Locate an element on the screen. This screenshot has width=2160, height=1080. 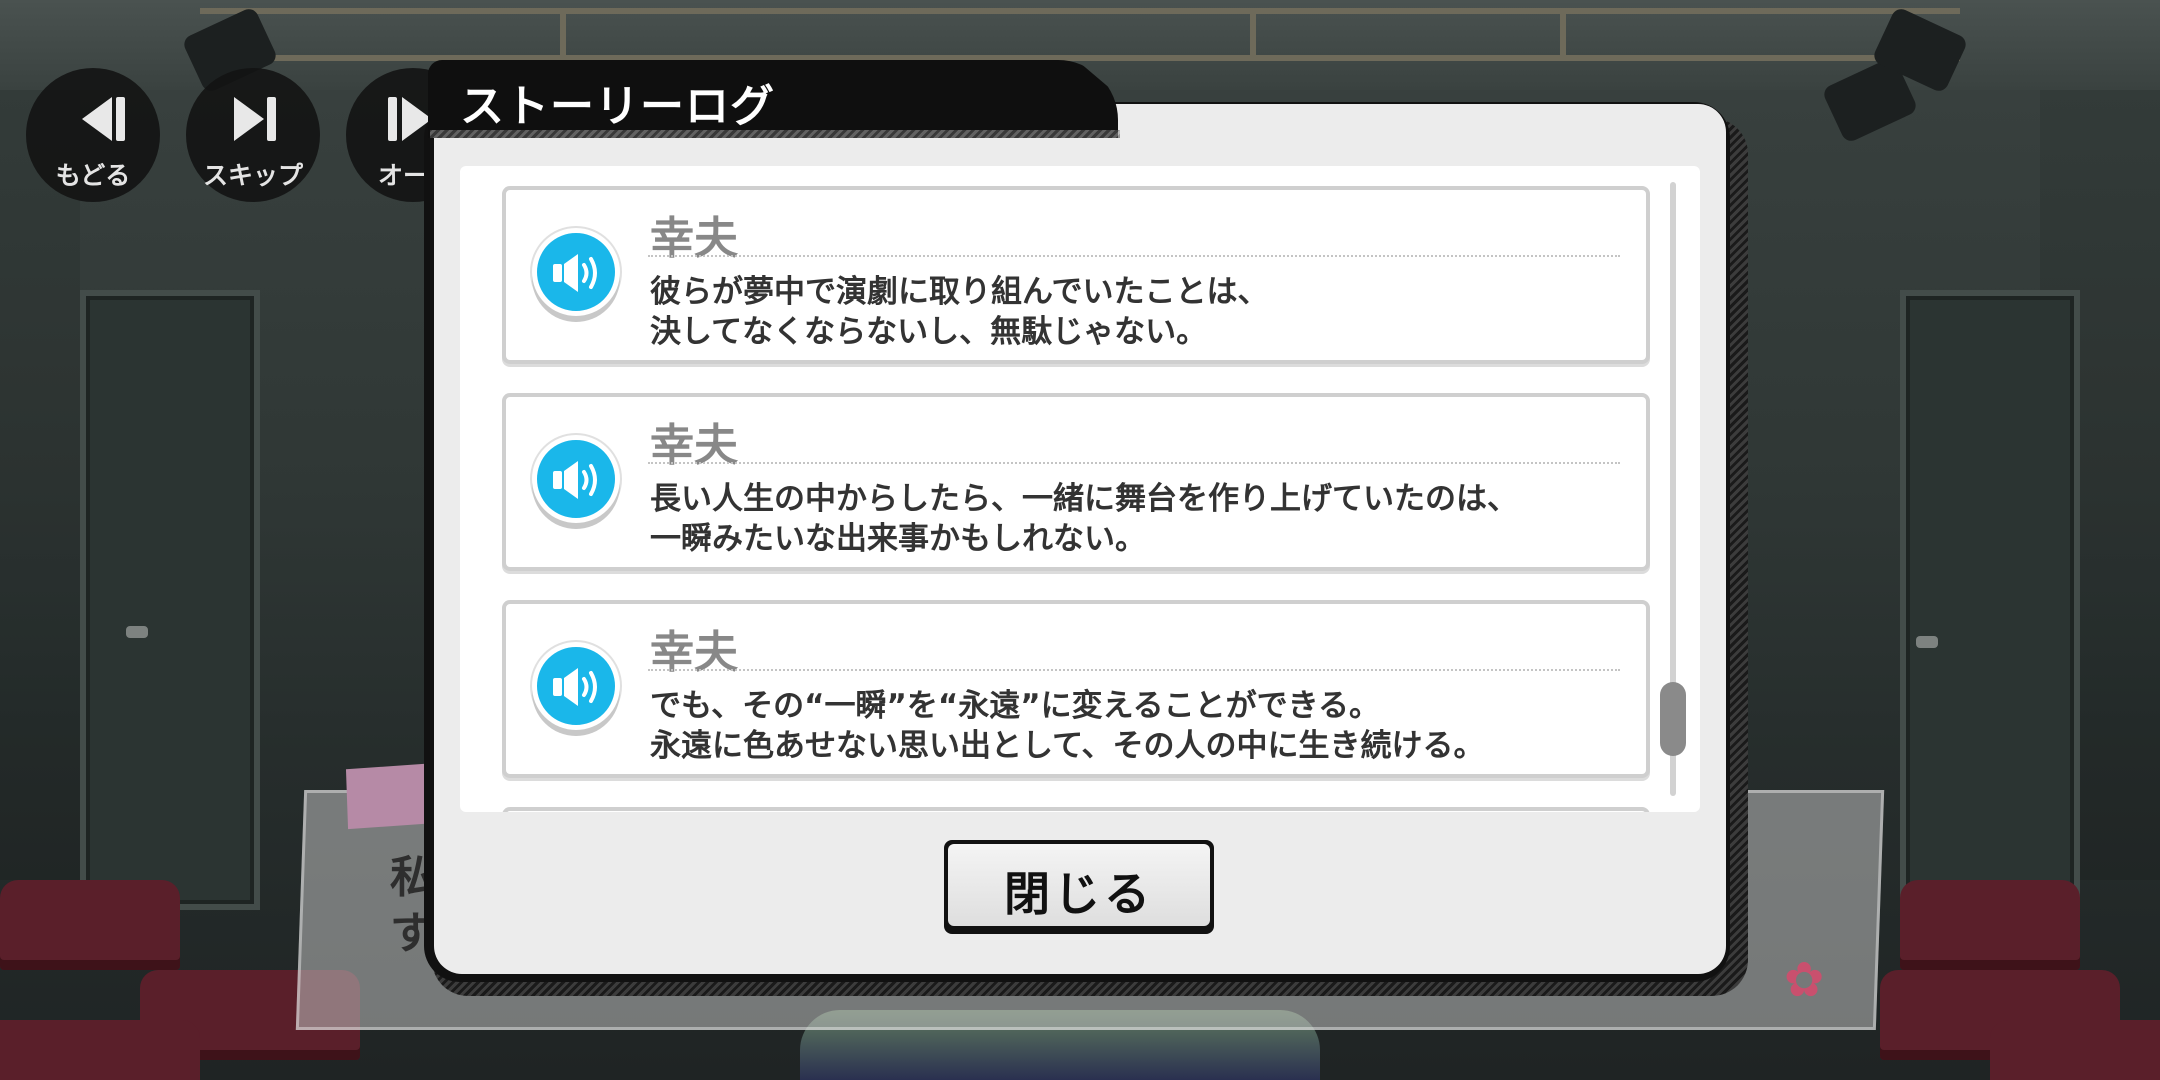
skip-button: スキップ is located at coordinates (253, 135).